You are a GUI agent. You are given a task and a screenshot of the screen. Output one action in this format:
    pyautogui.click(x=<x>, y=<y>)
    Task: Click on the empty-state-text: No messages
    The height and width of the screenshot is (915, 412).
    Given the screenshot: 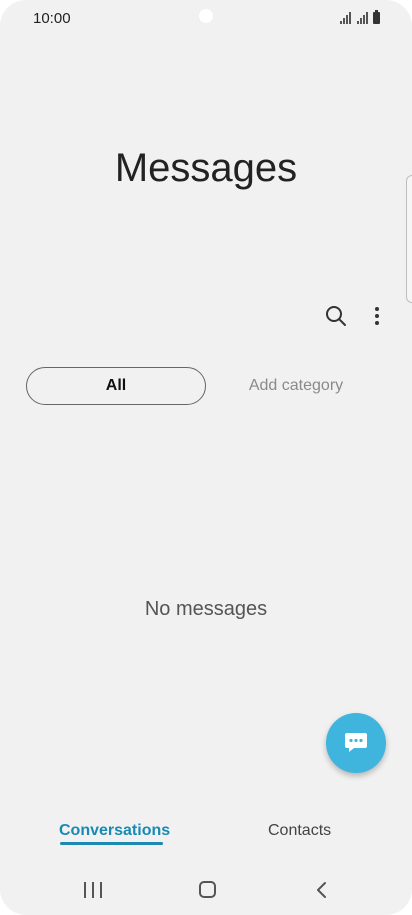 What is the action you would take?
    pyautogui.click(x=206, y=609)
    